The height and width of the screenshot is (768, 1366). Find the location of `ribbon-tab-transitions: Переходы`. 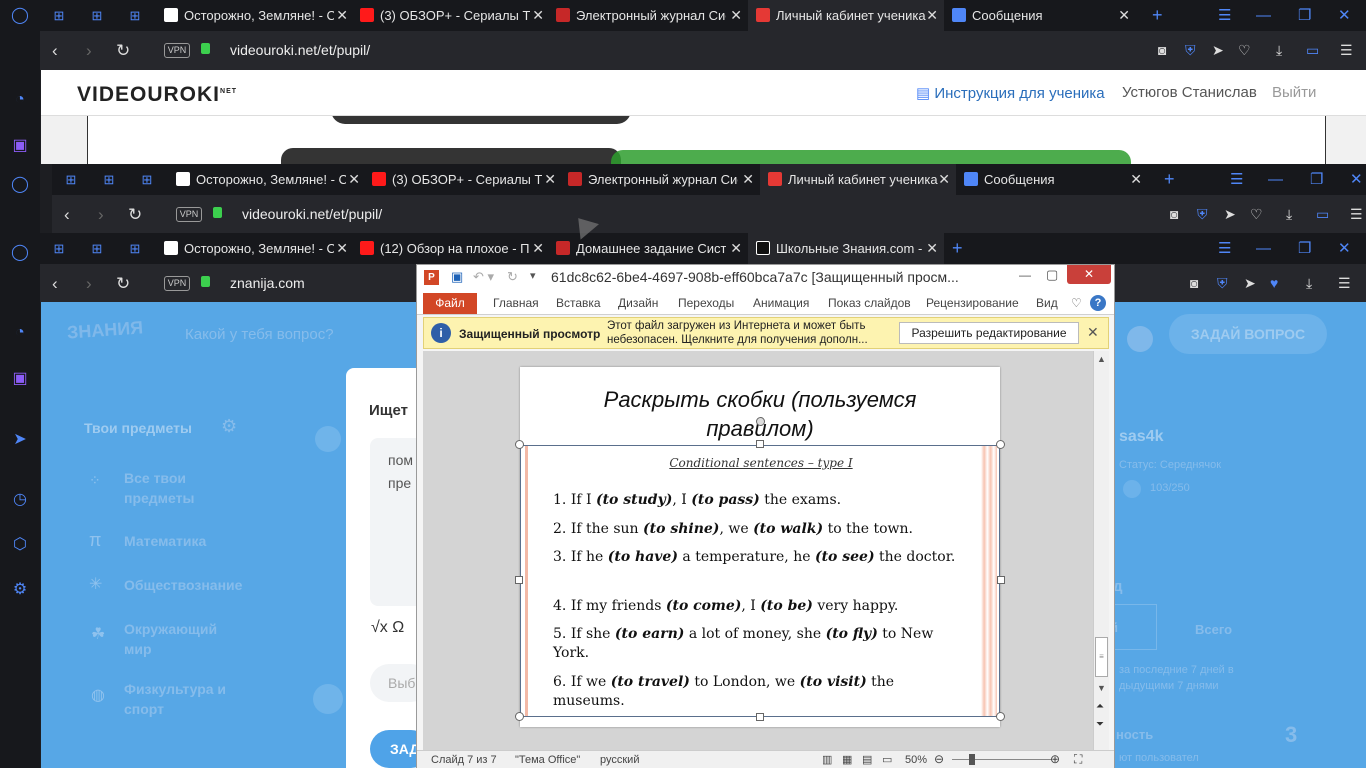

ribbon-tab-transitions: Переходы is located at coordinates (706, 303).